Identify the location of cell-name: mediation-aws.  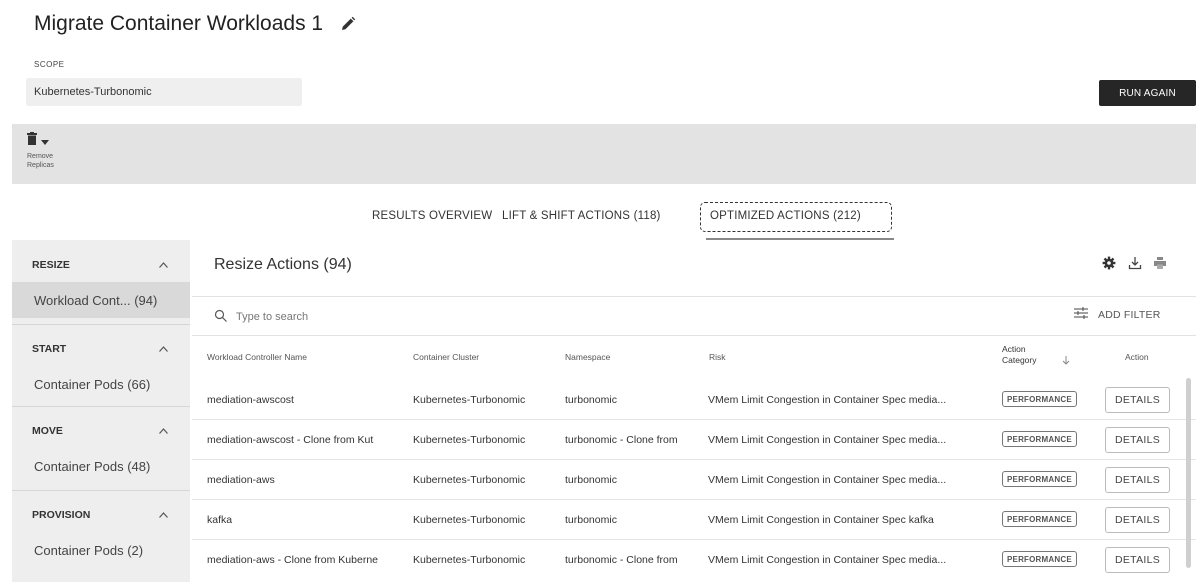
(241, 480).